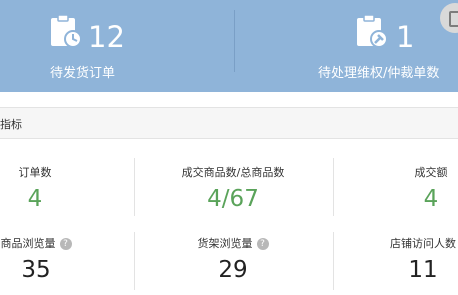 Image resolution: width=458 pixels, height=295 pixels. What do you see at coordinates (36, 270) in the screenshot?
I see `metric-value: 35` at bounding box center [36, 270].